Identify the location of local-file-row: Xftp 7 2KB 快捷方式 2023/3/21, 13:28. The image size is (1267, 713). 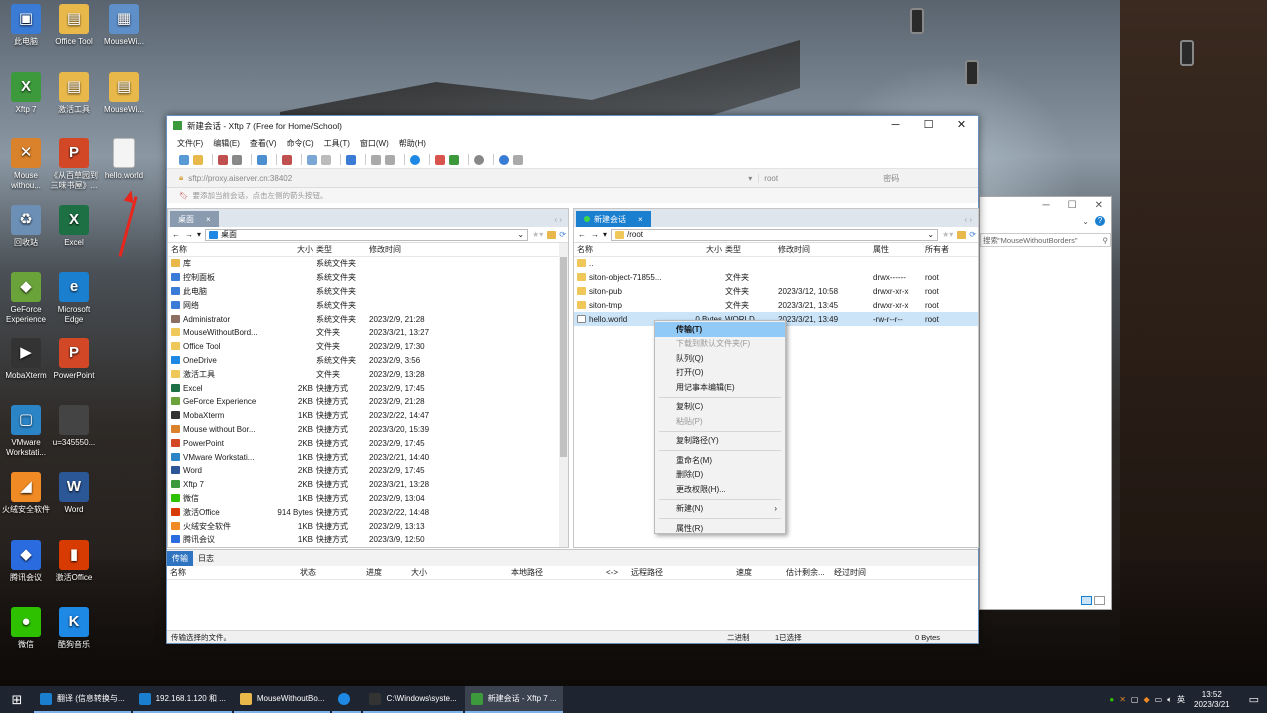
(368, 485).